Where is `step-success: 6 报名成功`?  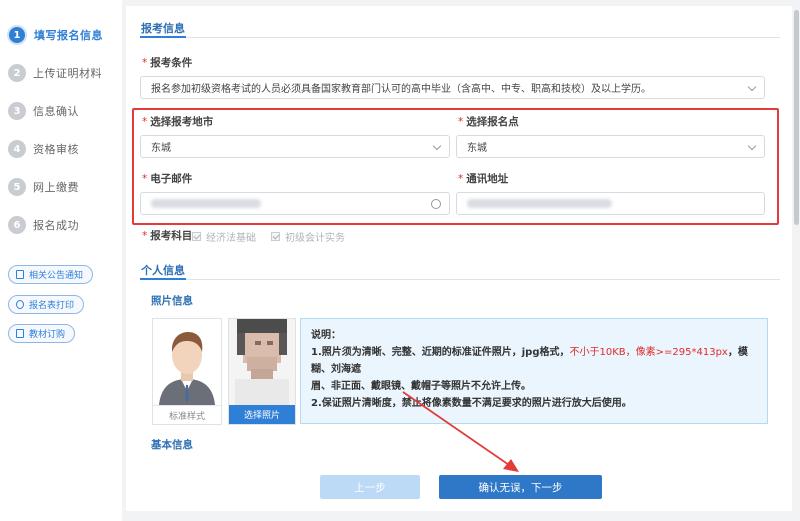
step-success: 6 报名成功 is located at coordinates (43, 225).